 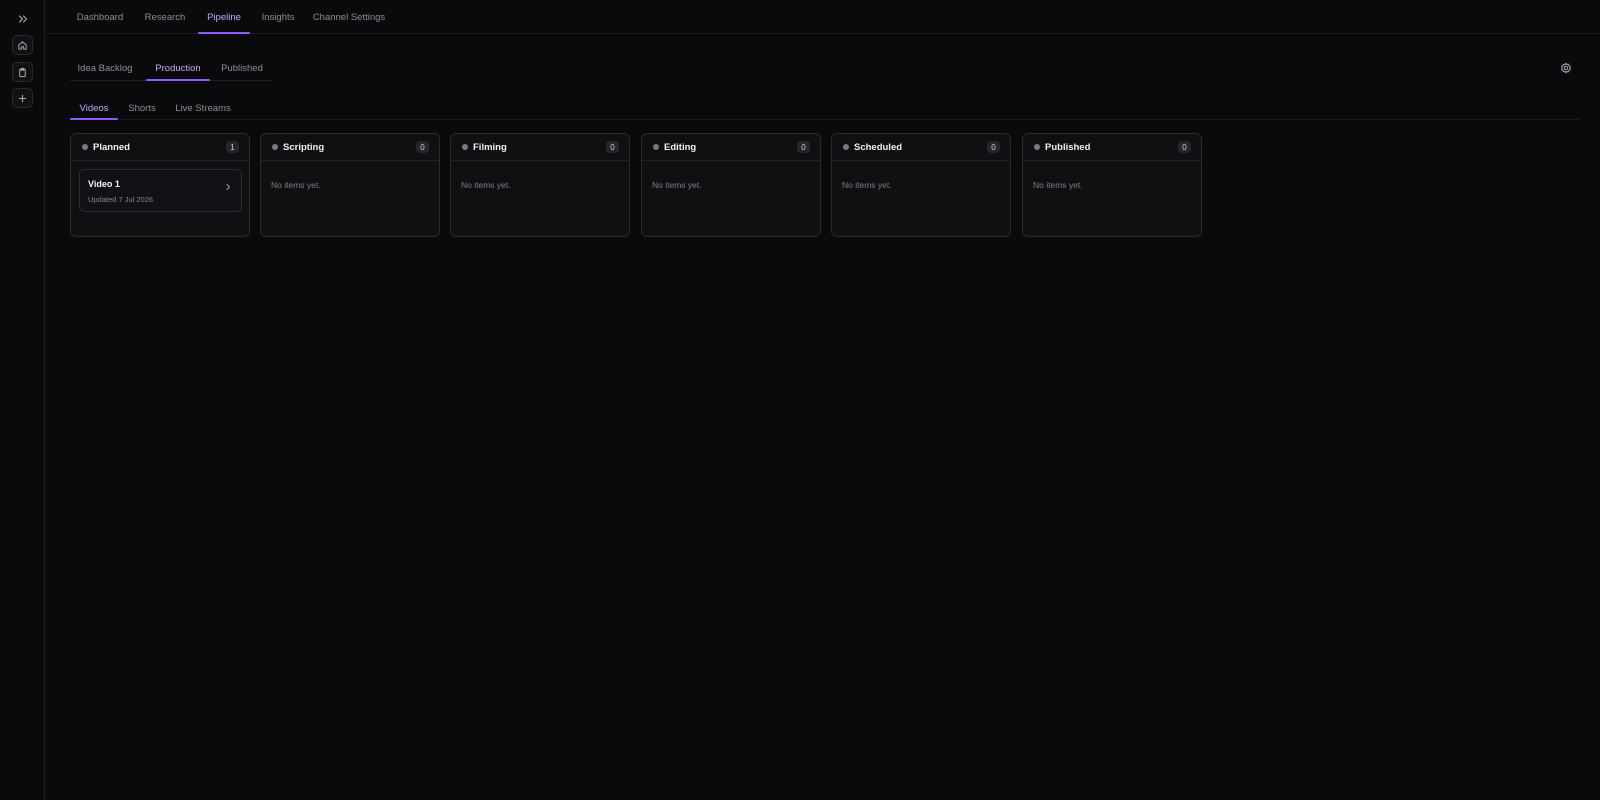 What do you see at coordinates (731, 147) in the screenshot?
I see `column-header: Editing 0` at bounding box center [731, 147].